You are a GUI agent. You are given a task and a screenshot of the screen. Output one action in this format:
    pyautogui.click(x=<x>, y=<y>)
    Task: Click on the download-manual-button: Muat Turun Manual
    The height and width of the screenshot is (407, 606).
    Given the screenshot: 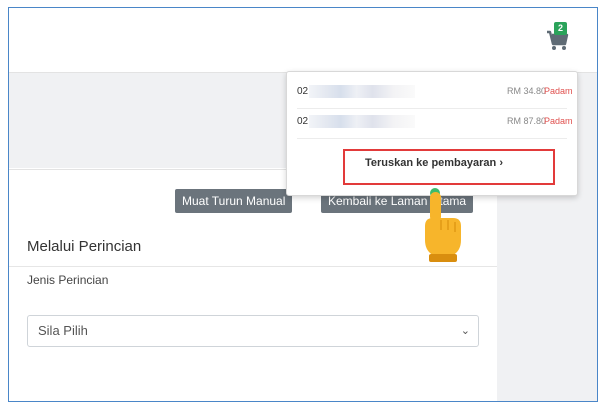 What is the action you would take?
    pyautogui.click(x=234, y=201)
    